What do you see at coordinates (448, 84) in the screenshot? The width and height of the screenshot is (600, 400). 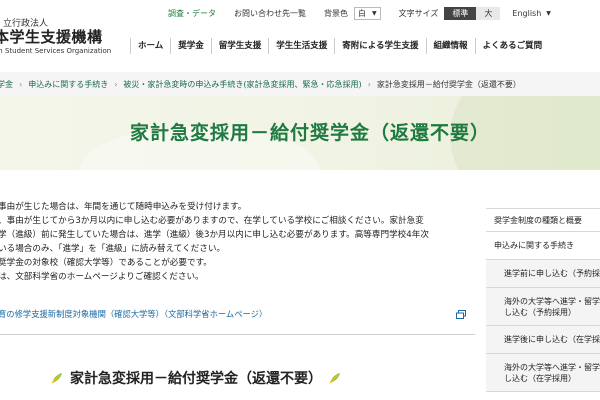 I see `breadcrumb-current: 家計急変採用－給付奨学金（返還不要）` at bounding box center [448, 84].